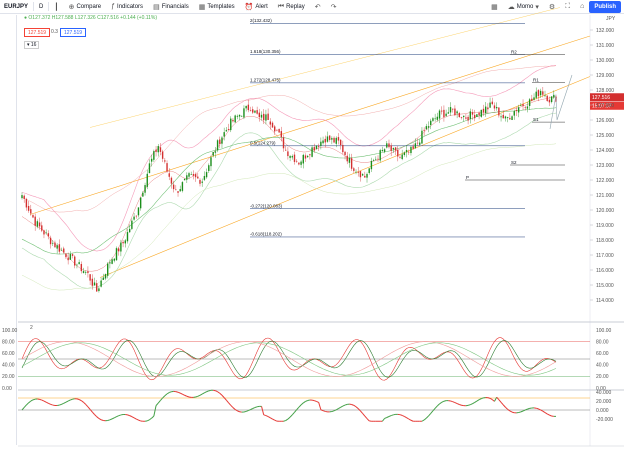  Describe the element at coordinates (10, 331) in the screenshot. I see `stoch-tick-label-left: 100.00` at that location.